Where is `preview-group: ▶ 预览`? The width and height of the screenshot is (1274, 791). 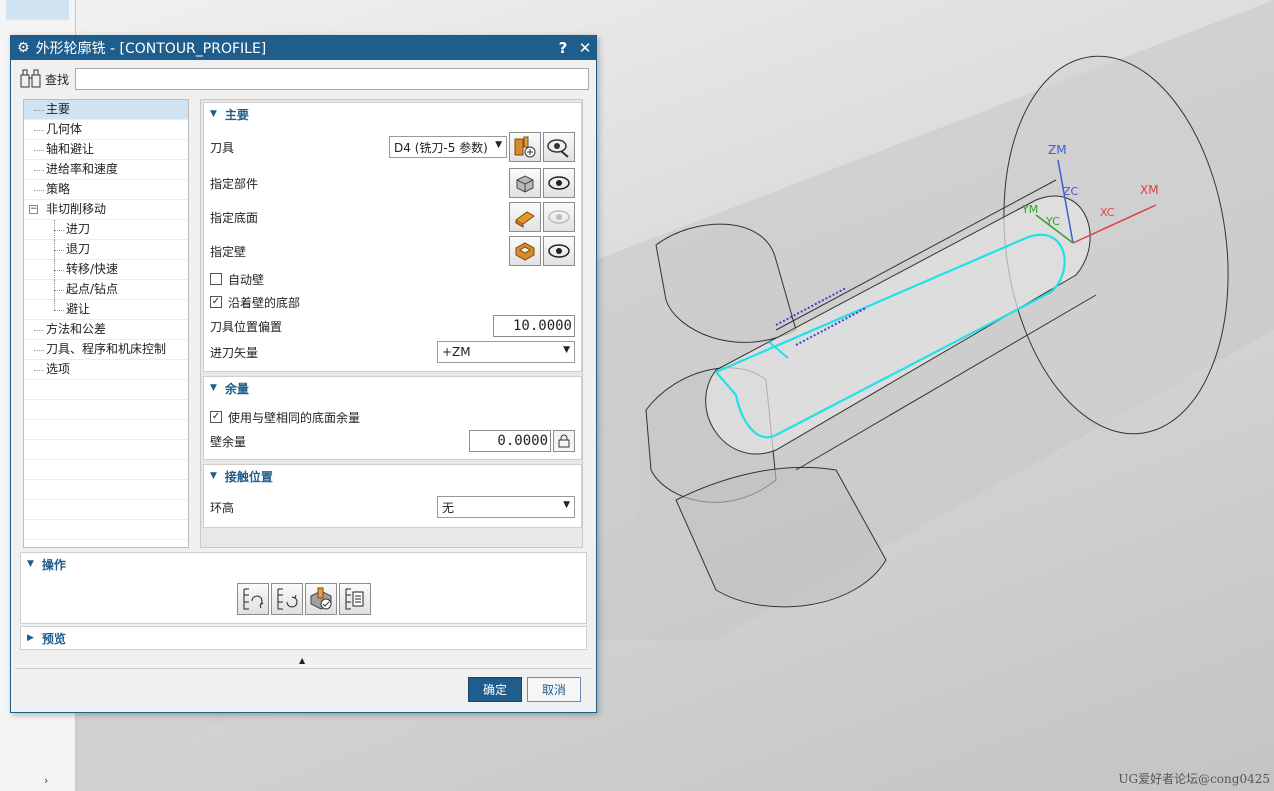
preview-group: ▶ 预览 is located at coordinates (303, 638).